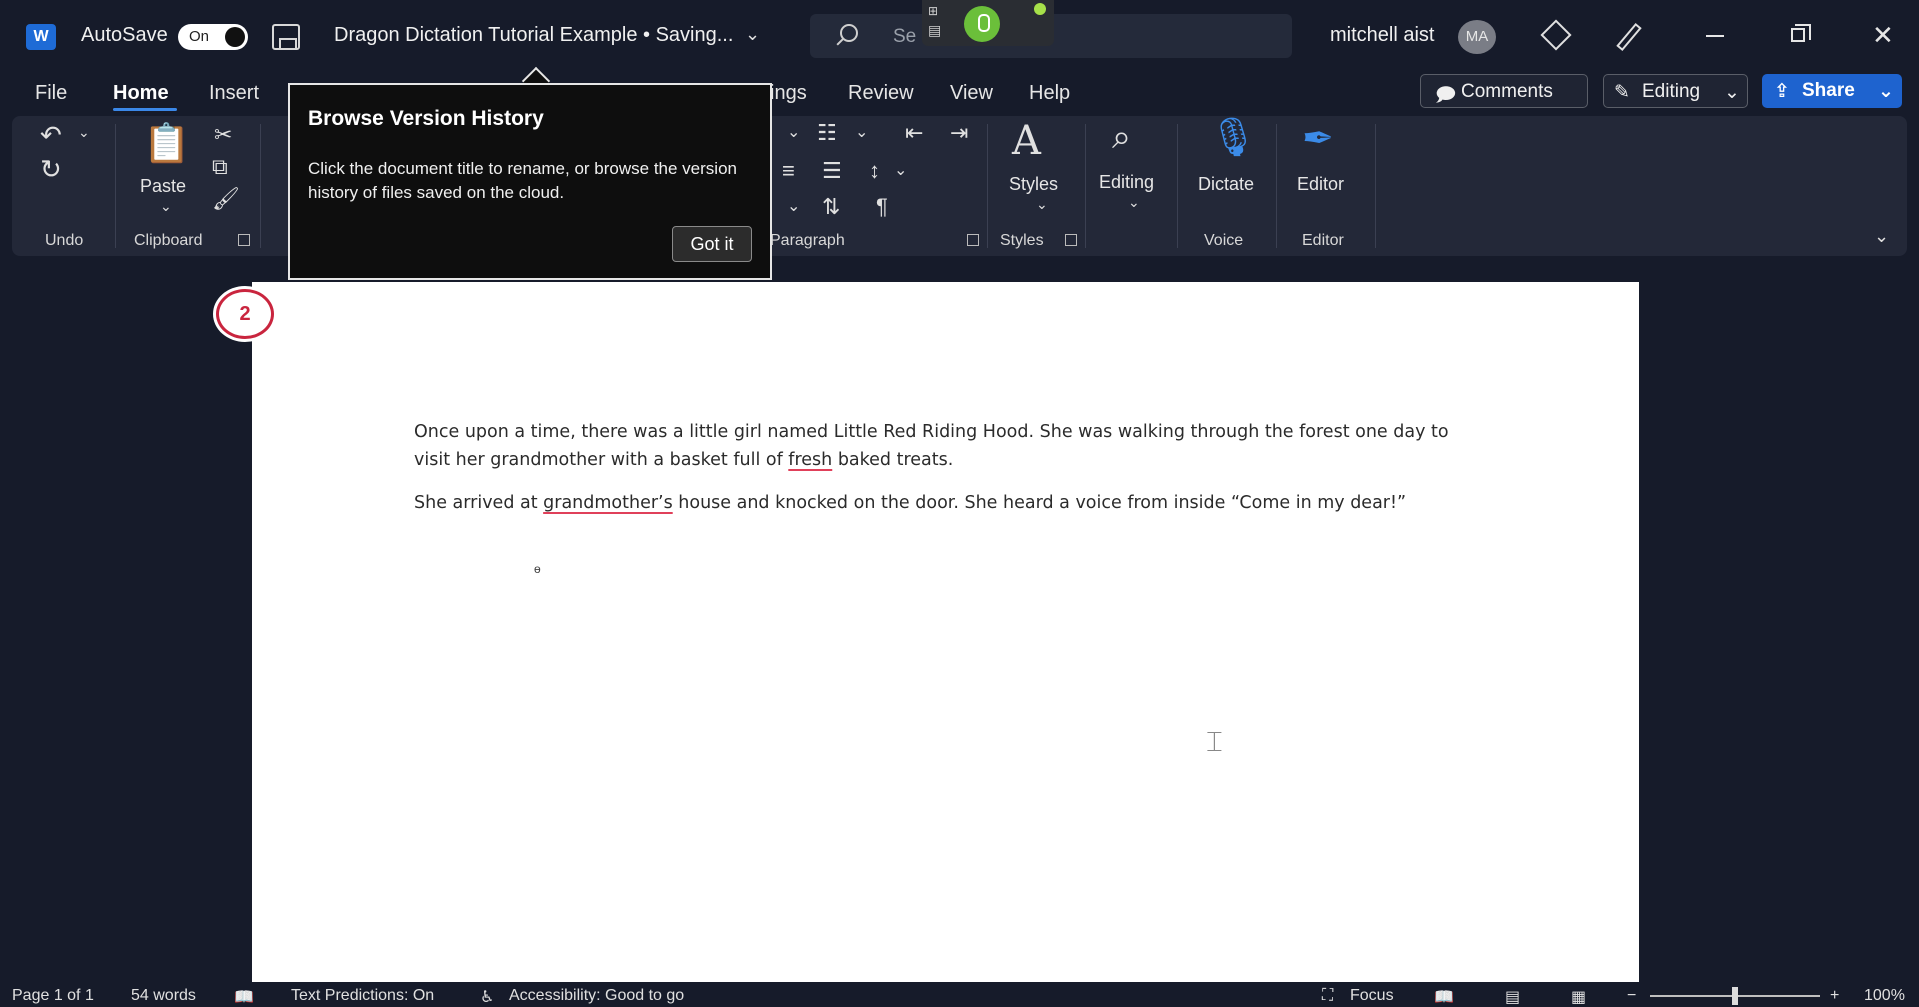 Image resolution: width=1919 pixels, height=1007 pixels. I want to click on editor-button: Editor, so click(1320, 184).